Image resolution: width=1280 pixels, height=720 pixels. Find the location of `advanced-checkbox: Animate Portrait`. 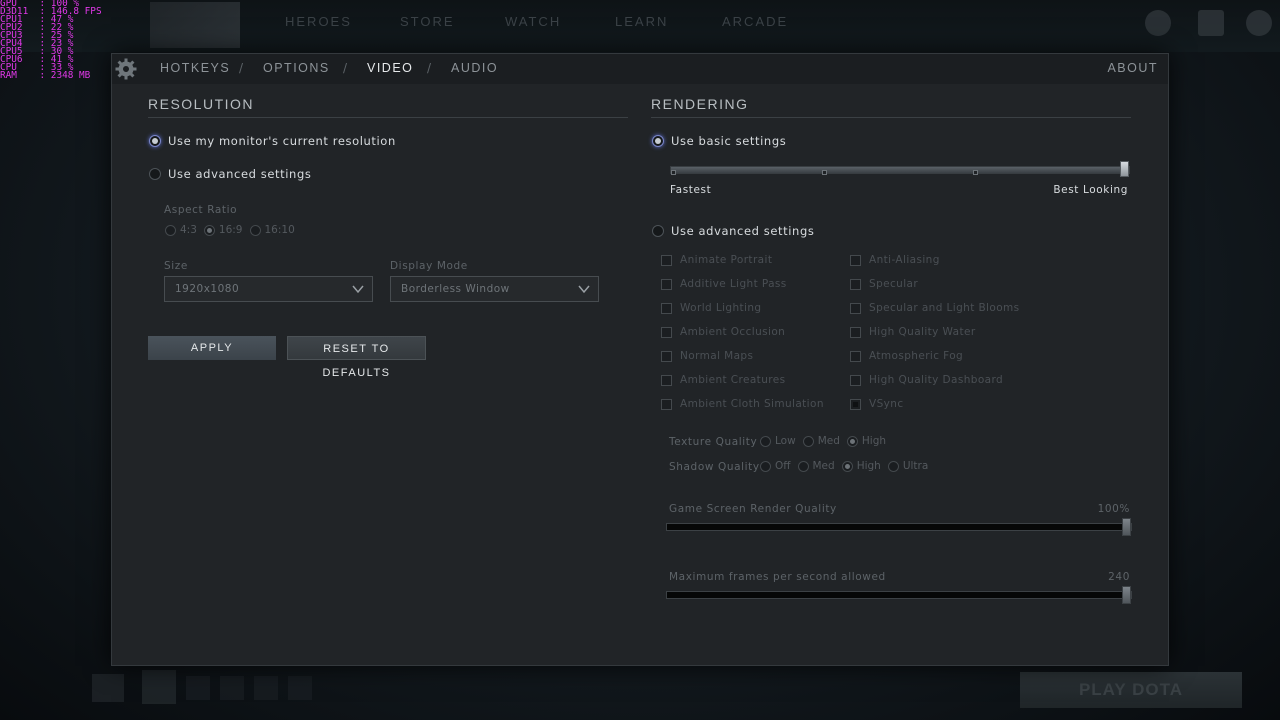

advanced-checkbox: Animate Portrait is located at coordinates (716, 260).